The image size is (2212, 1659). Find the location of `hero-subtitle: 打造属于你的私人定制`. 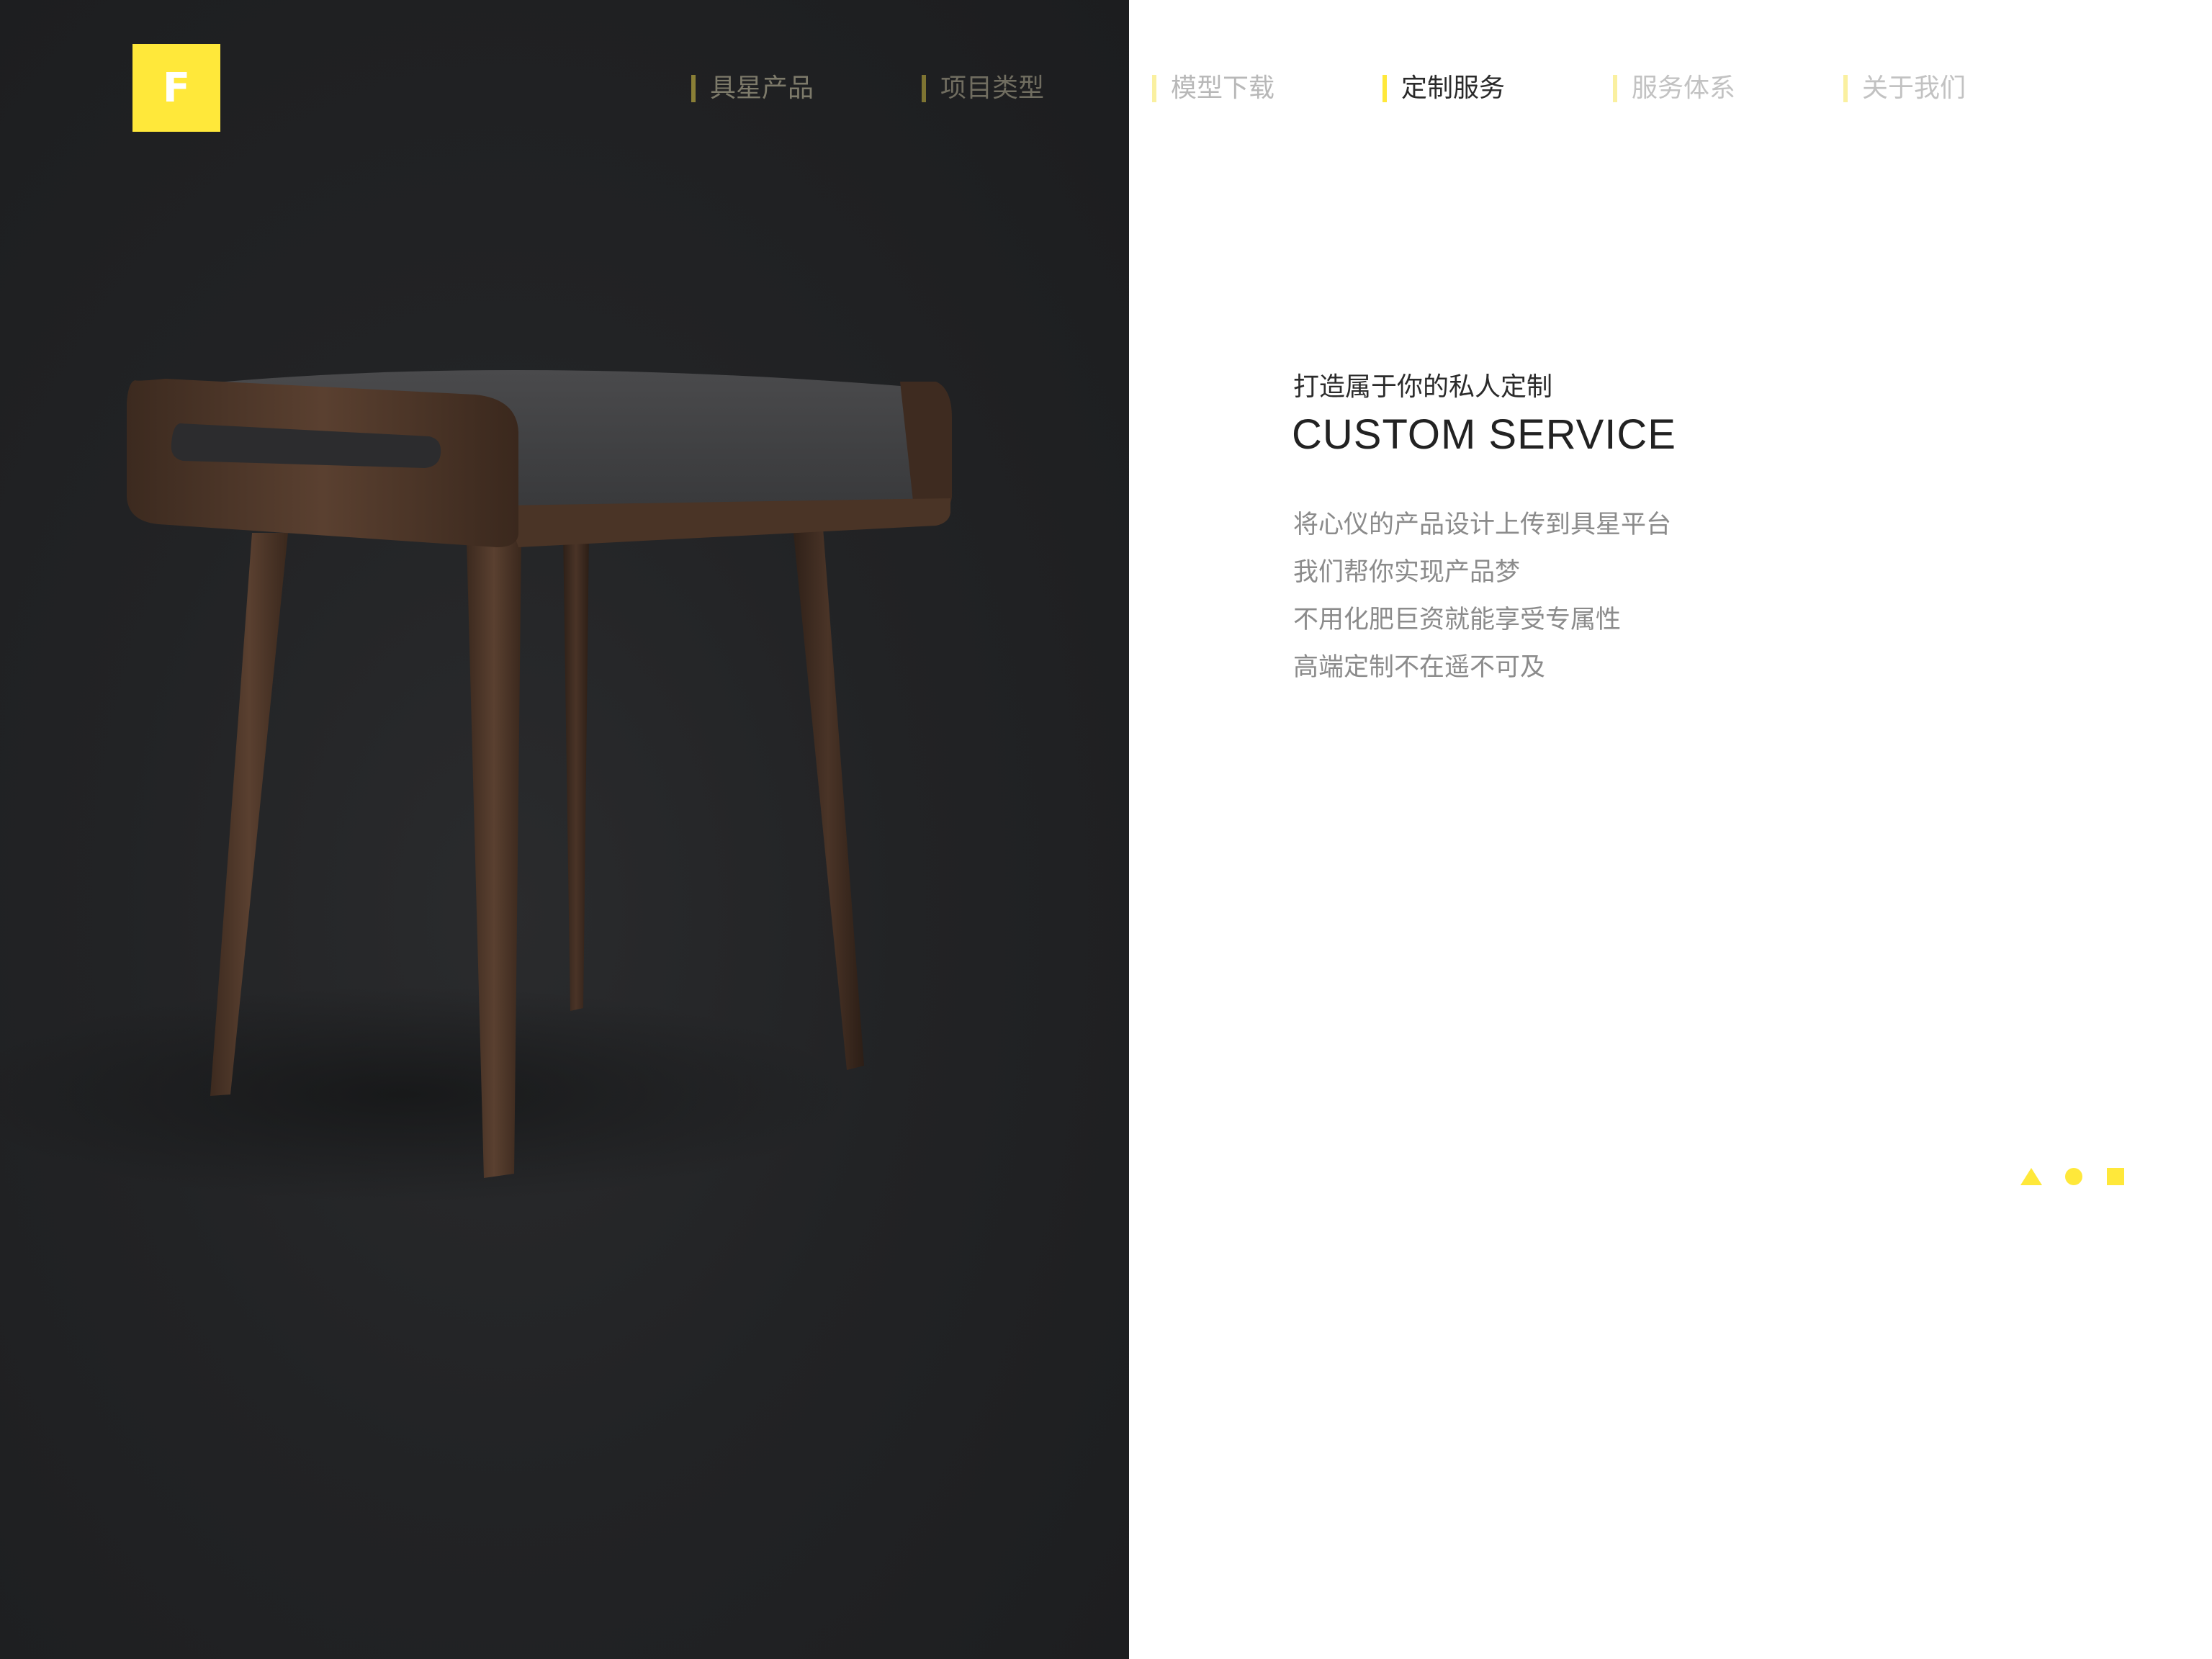

hero-subtitle: 打造属于你的私人定制 is located at coordinates (1423, 387).